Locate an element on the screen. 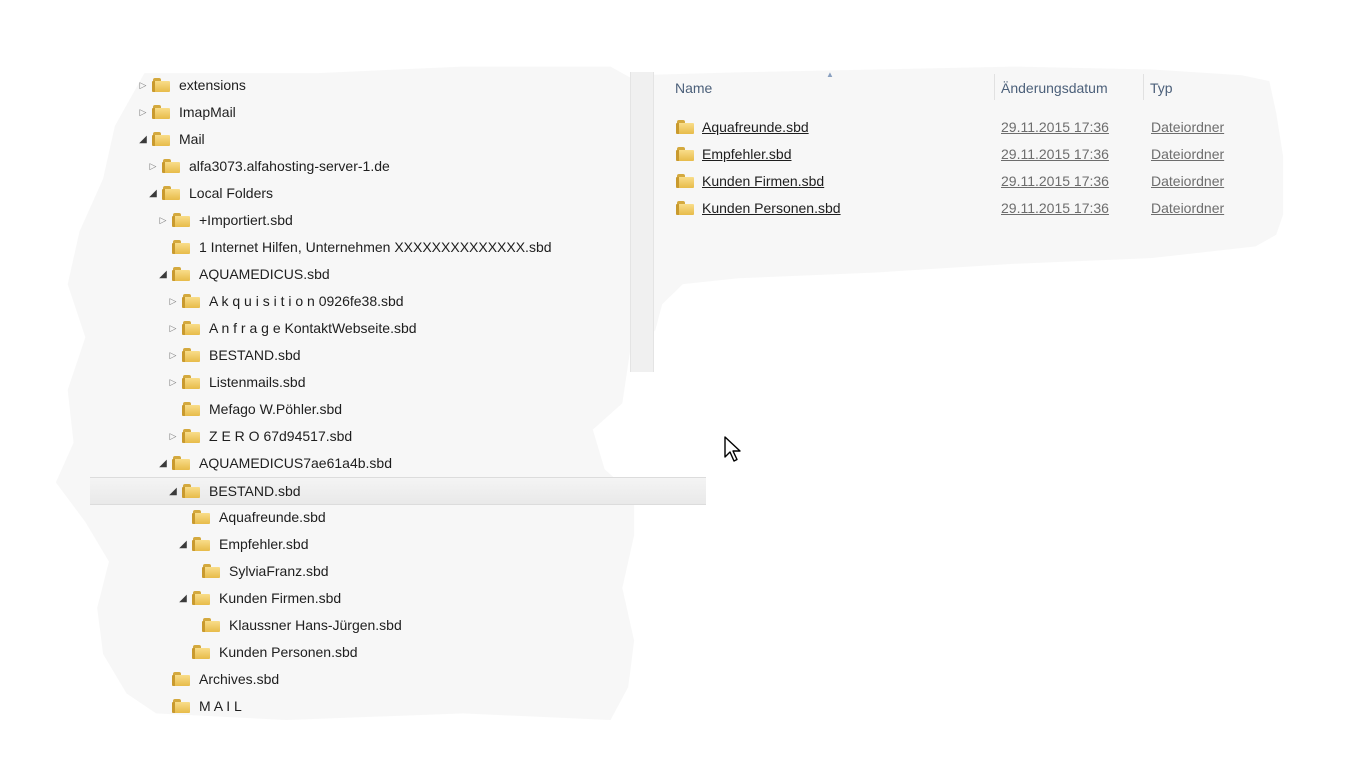 Image resolution: width=1347 pixels, height=772 pixels. tree-item-label: Klaussner Hans-Jürgen.sbd is located at coordinates (315, 625).